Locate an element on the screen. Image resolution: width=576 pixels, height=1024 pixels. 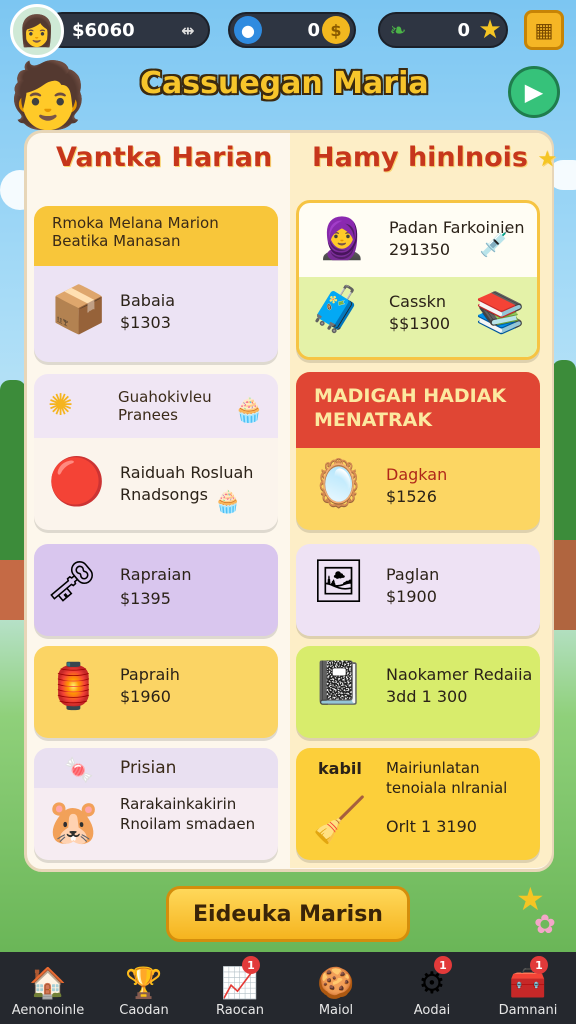
item-name: Rapraian is located at coordinates (156, 574).